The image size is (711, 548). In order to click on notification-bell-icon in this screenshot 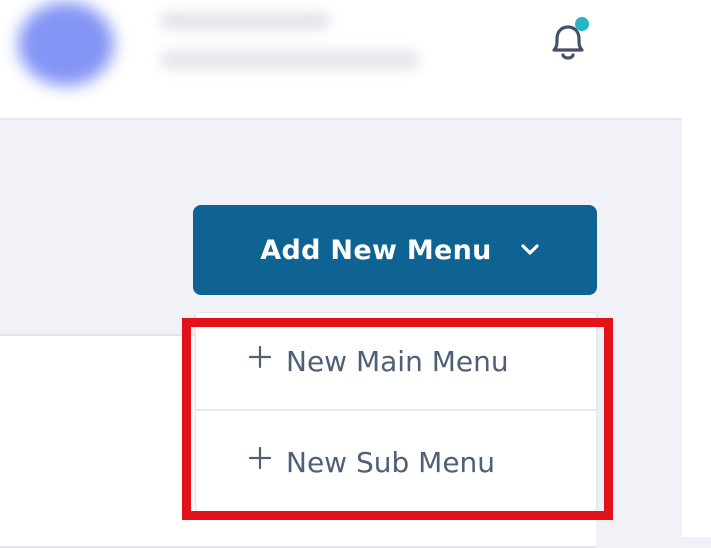, I will do `click(568, 42)`.